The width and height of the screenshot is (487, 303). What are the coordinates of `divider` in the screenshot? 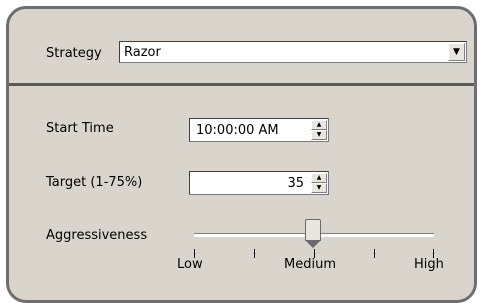 It's located at (241, 84).